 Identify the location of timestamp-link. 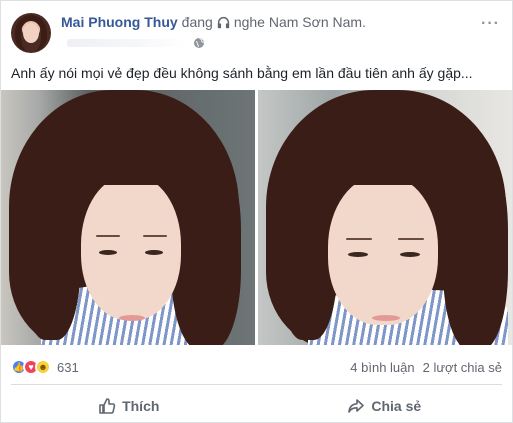
(127, 43).